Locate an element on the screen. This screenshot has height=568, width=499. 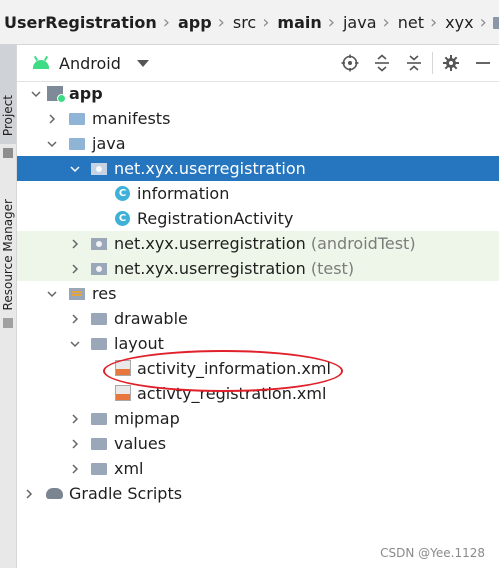
tree-row-package-android-test: net.xyx.userregistration (androidTest) is located at coordinates (258, 243).